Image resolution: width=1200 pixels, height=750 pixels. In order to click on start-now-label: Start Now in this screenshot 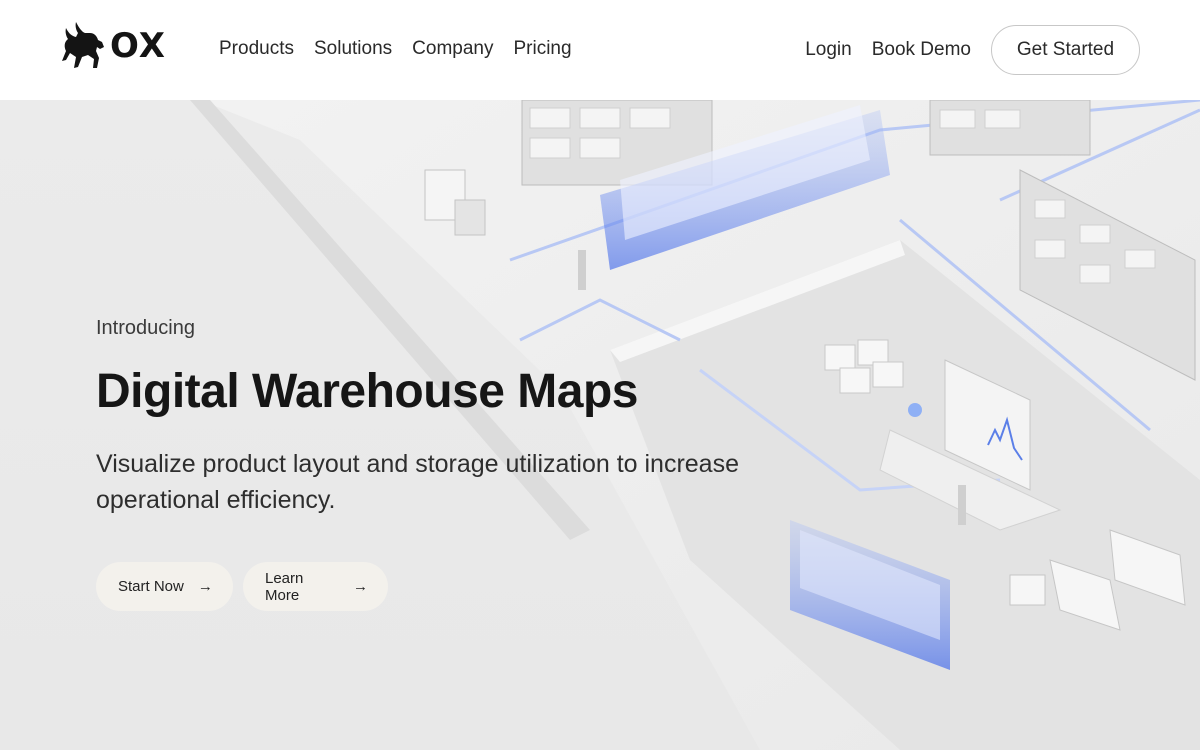, I will do `click(151, 586)`.